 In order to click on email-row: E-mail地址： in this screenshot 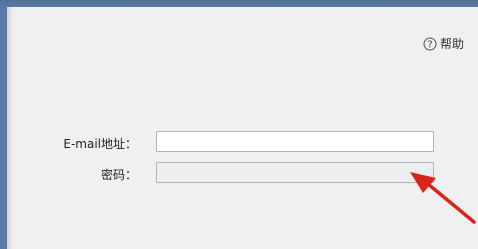, I will do `click(245, 142)`.